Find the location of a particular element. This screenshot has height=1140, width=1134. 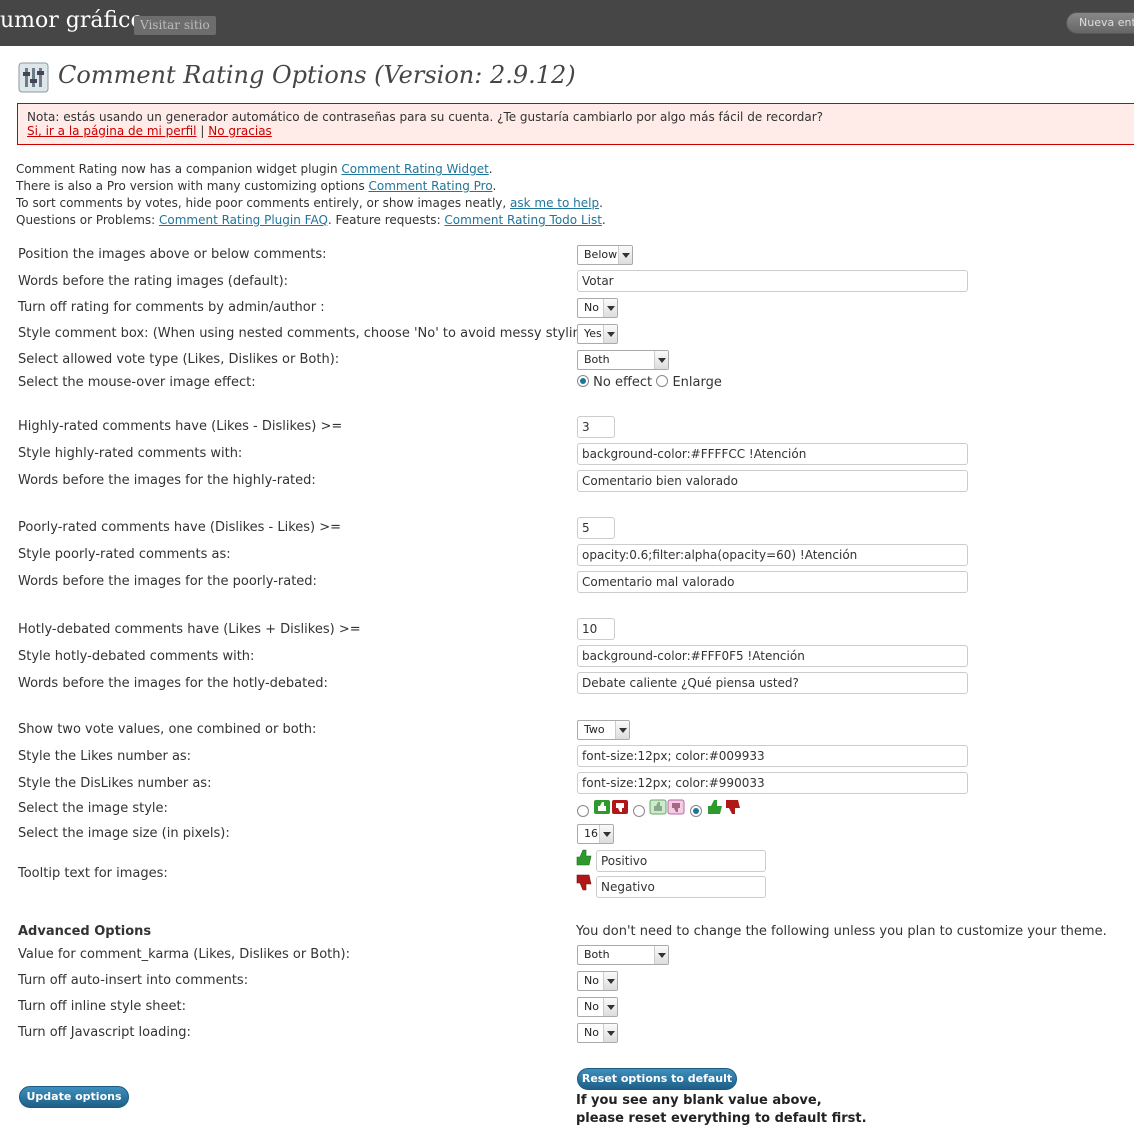

image-size-label: Select the image size (in pixels): is located at coordinates (124, 833).